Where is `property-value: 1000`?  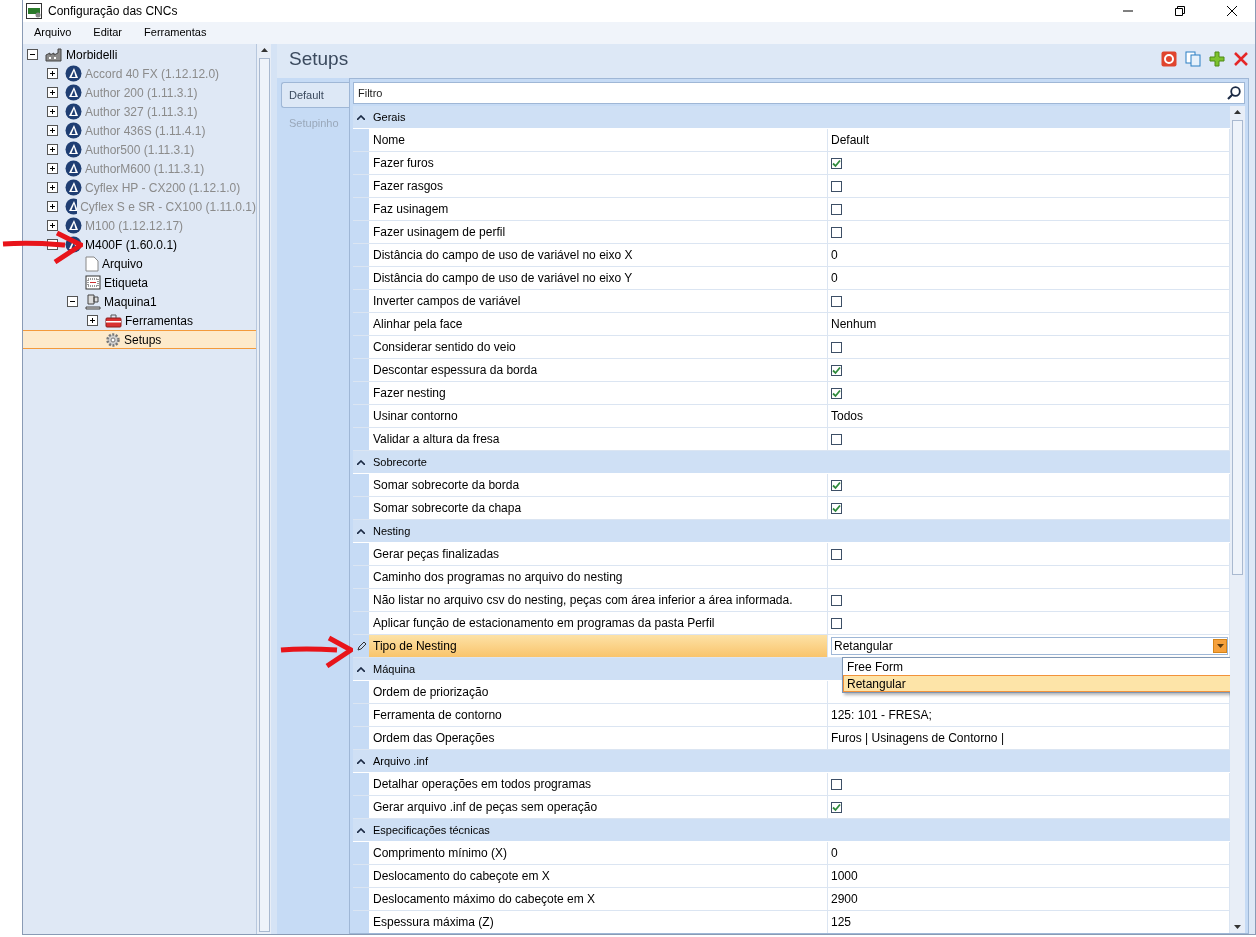 property-value: 1000 is located at coordinates (844, 876).